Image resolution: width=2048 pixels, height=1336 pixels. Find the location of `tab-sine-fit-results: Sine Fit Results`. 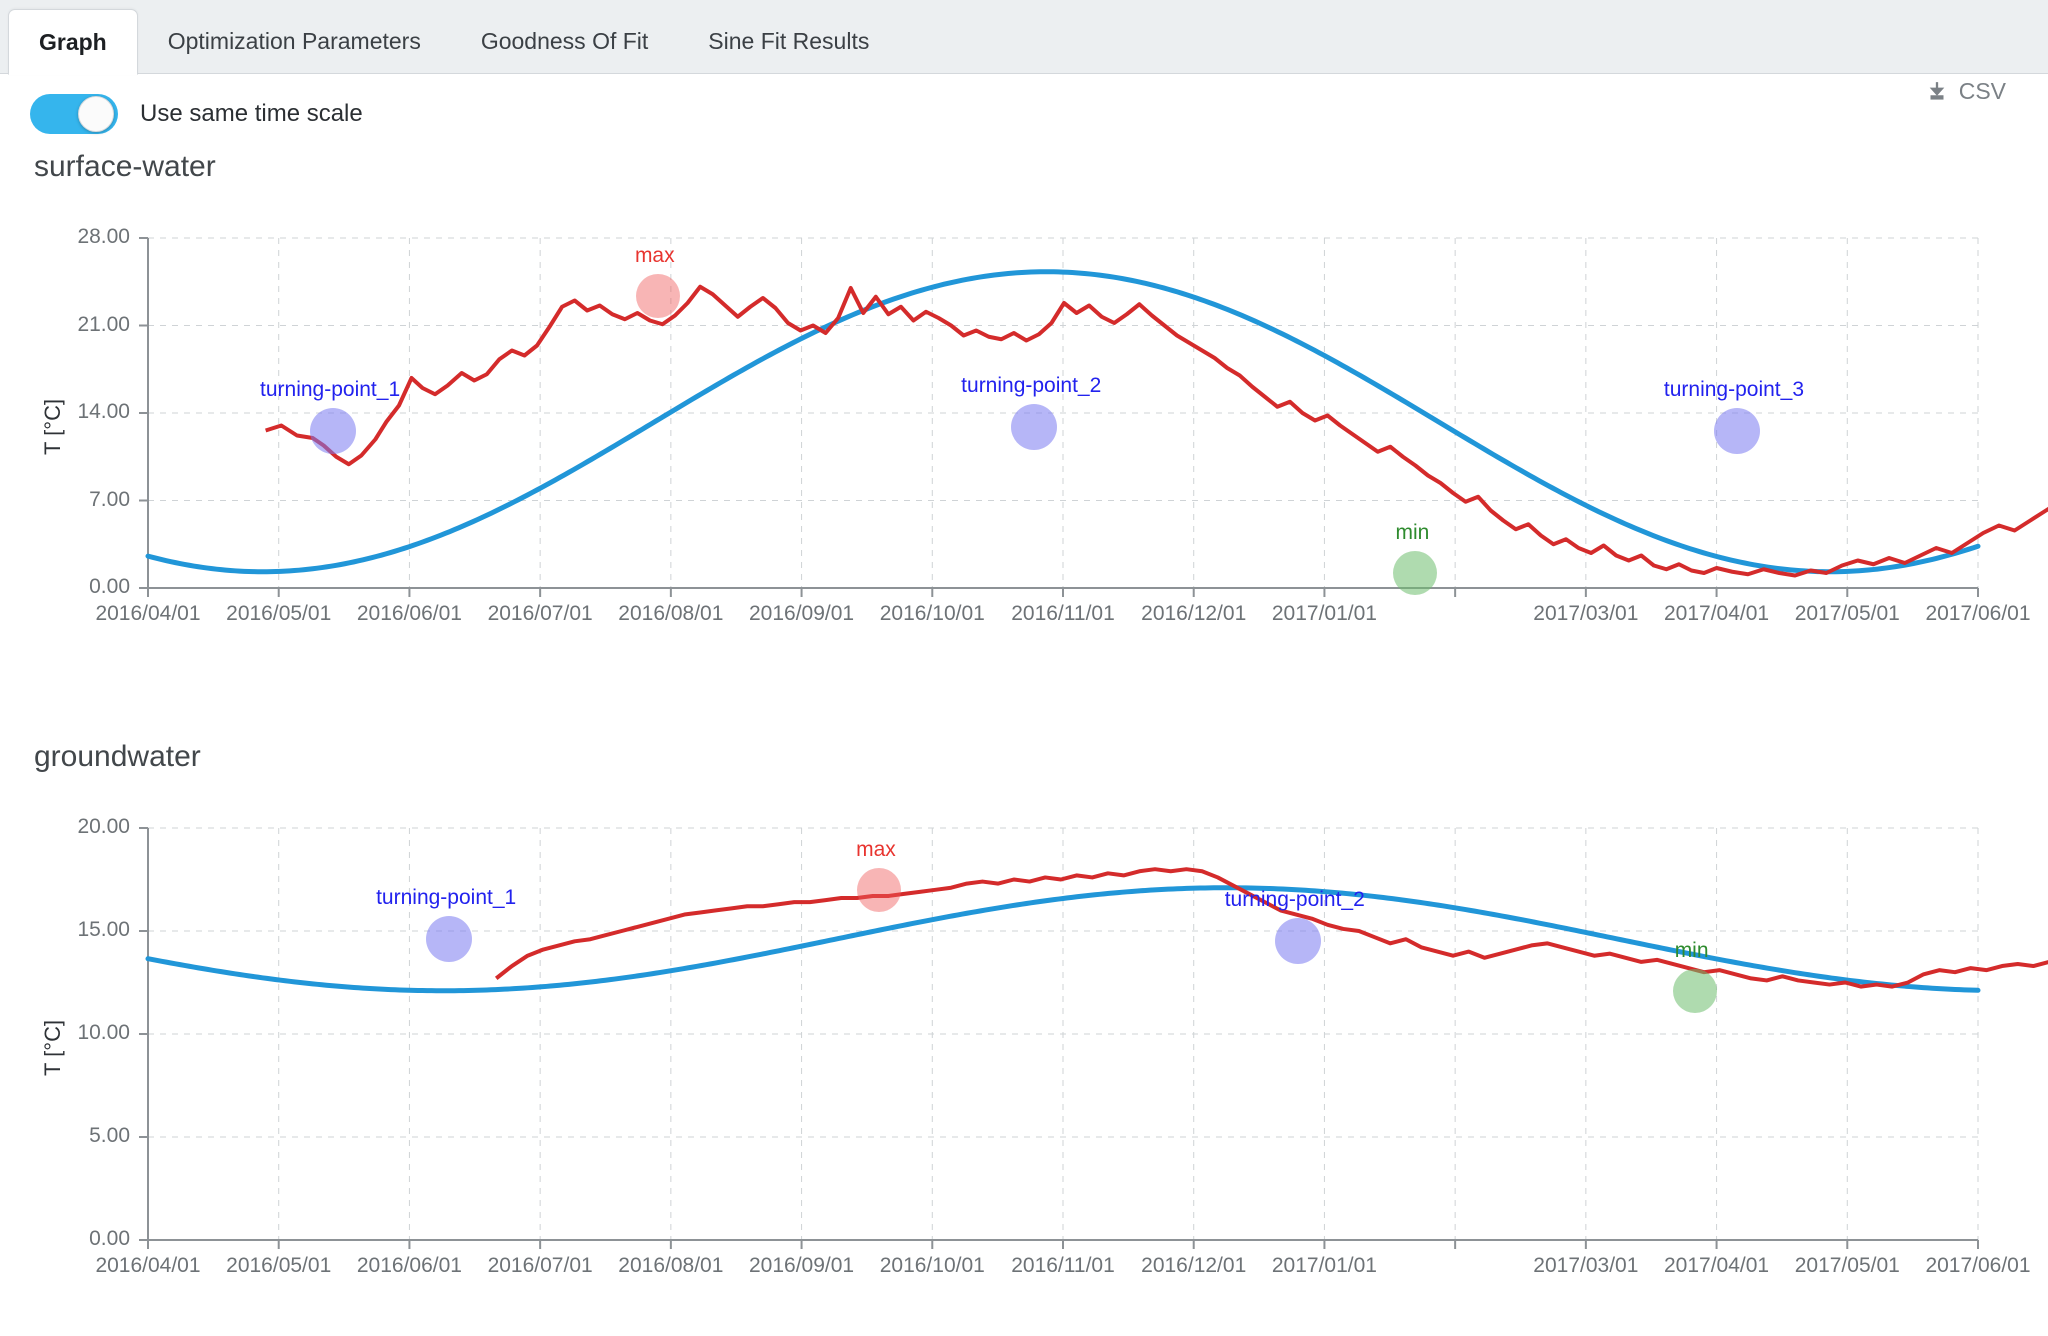

tab-sine-fit-results: Sine Fit Results is located at coordinates (788, 41).